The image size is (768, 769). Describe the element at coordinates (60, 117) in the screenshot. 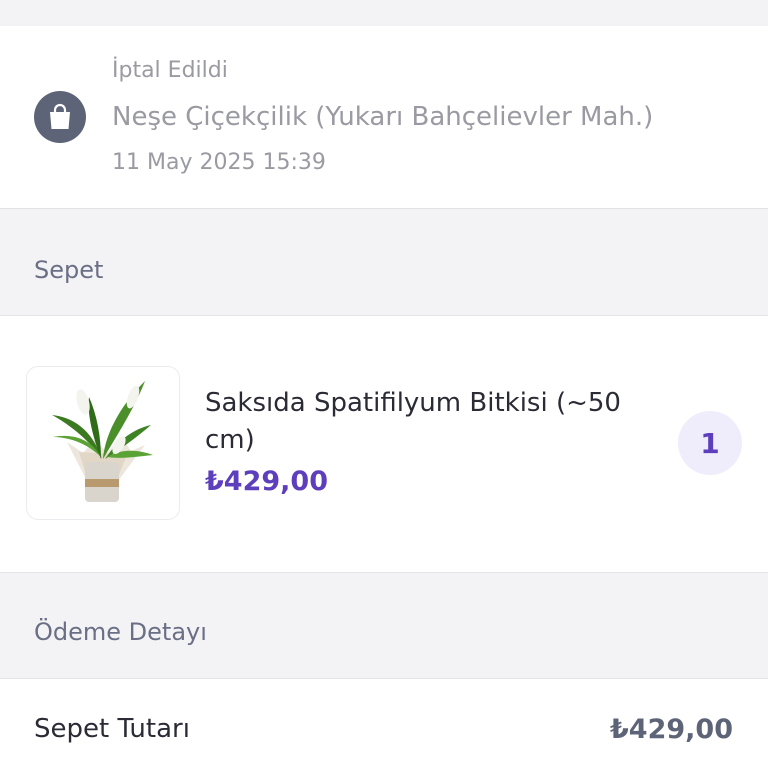

I see `shopping-bag-icon` at that location.